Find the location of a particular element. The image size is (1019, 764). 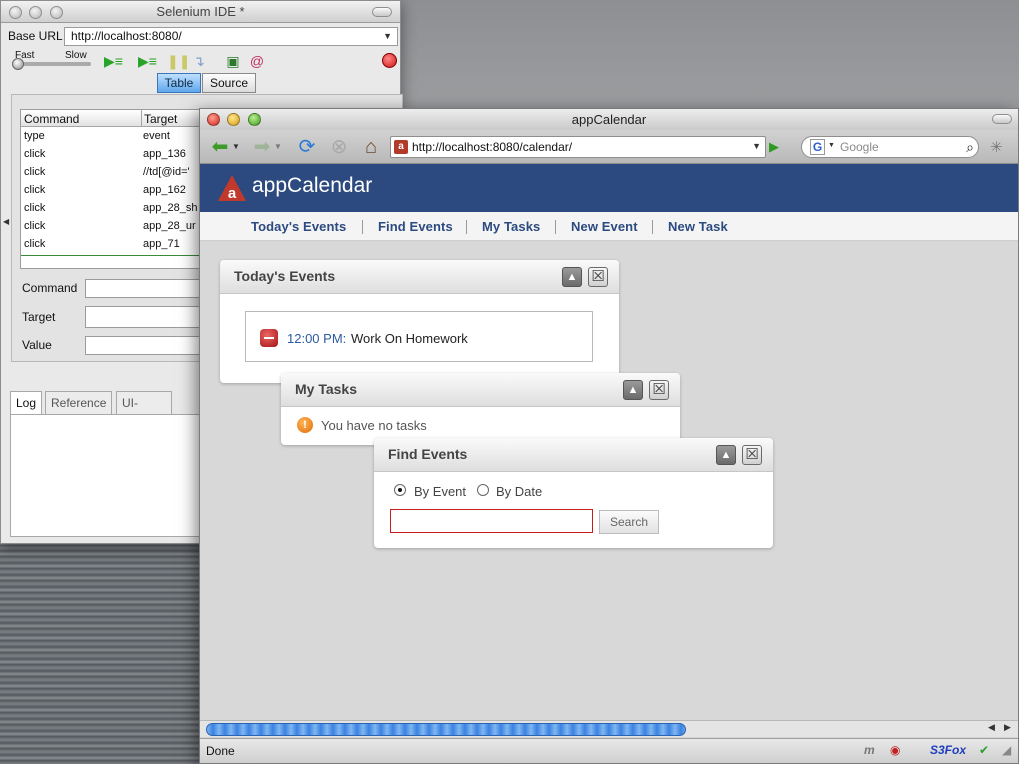

site-favicon-icon: a is located at coordinates (401, 147).